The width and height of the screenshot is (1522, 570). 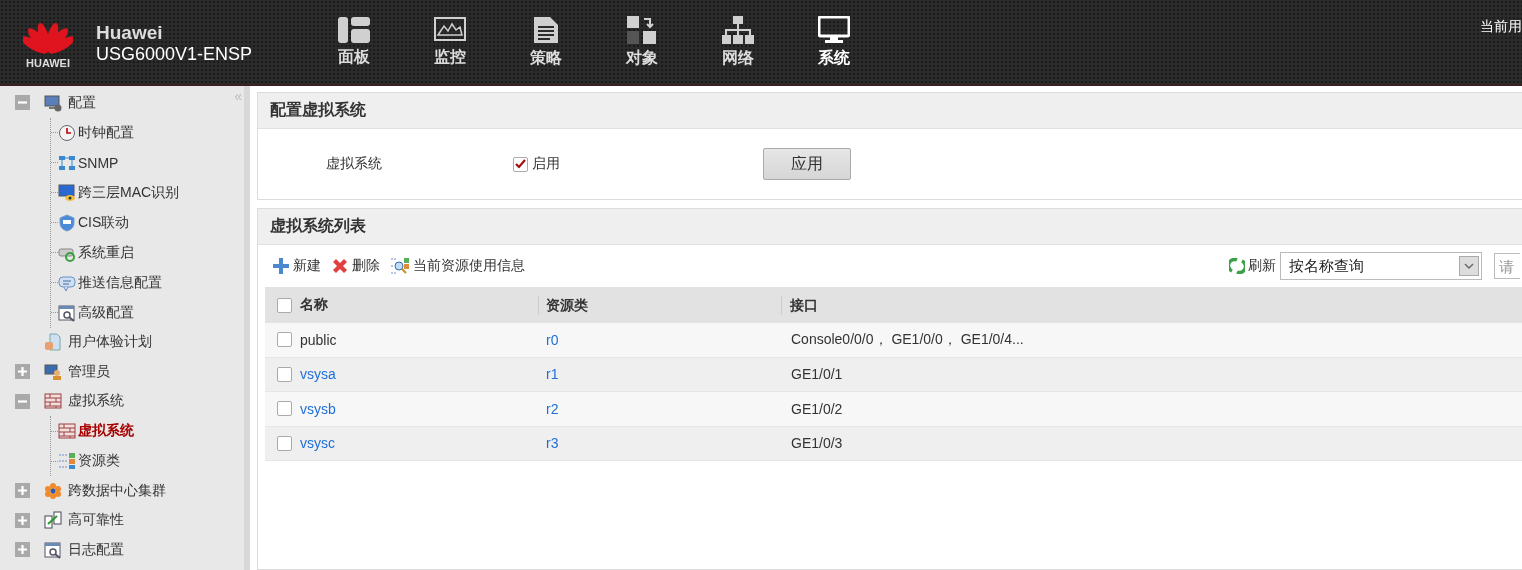 I want to click on delete-x-icon, so click(x=340, y=266).